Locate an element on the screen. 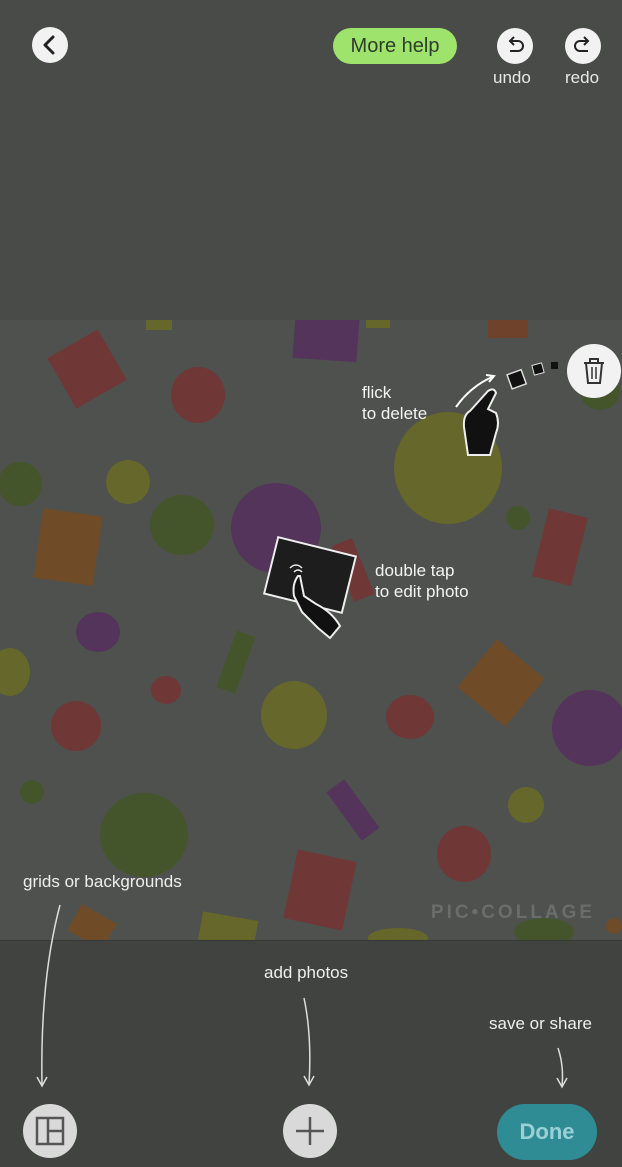 The height and width of the screenshot is (1167, 622). trash-button is located at coordinates (594, 371).